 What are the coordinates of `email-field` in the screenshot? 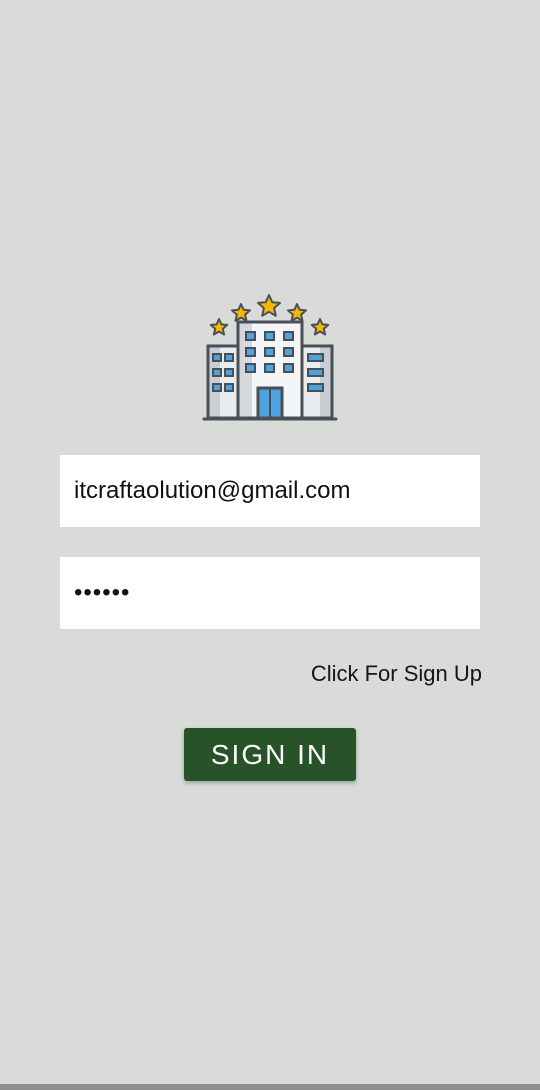 It's located at (270, 491).